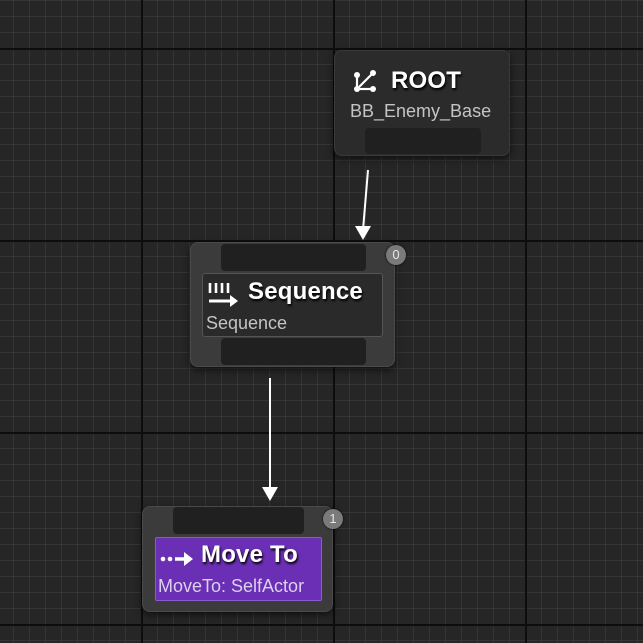 This screenshot has height=643, width=643. I want to click on wire-root-to-sequence, so click(365, 200).